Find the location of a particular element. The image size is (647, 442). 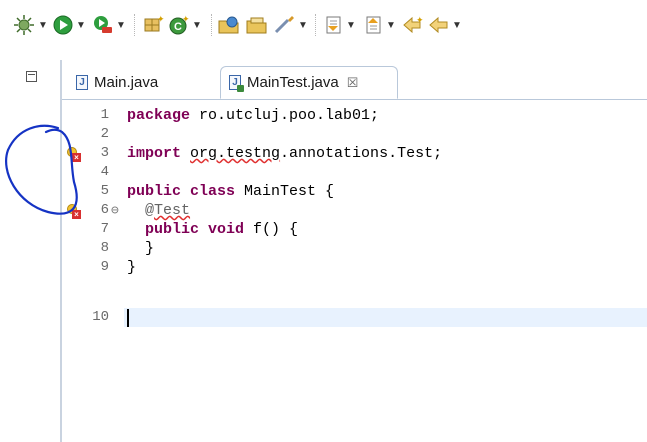

code-line: 7 public void f() { is located at coordinates (354, 229).